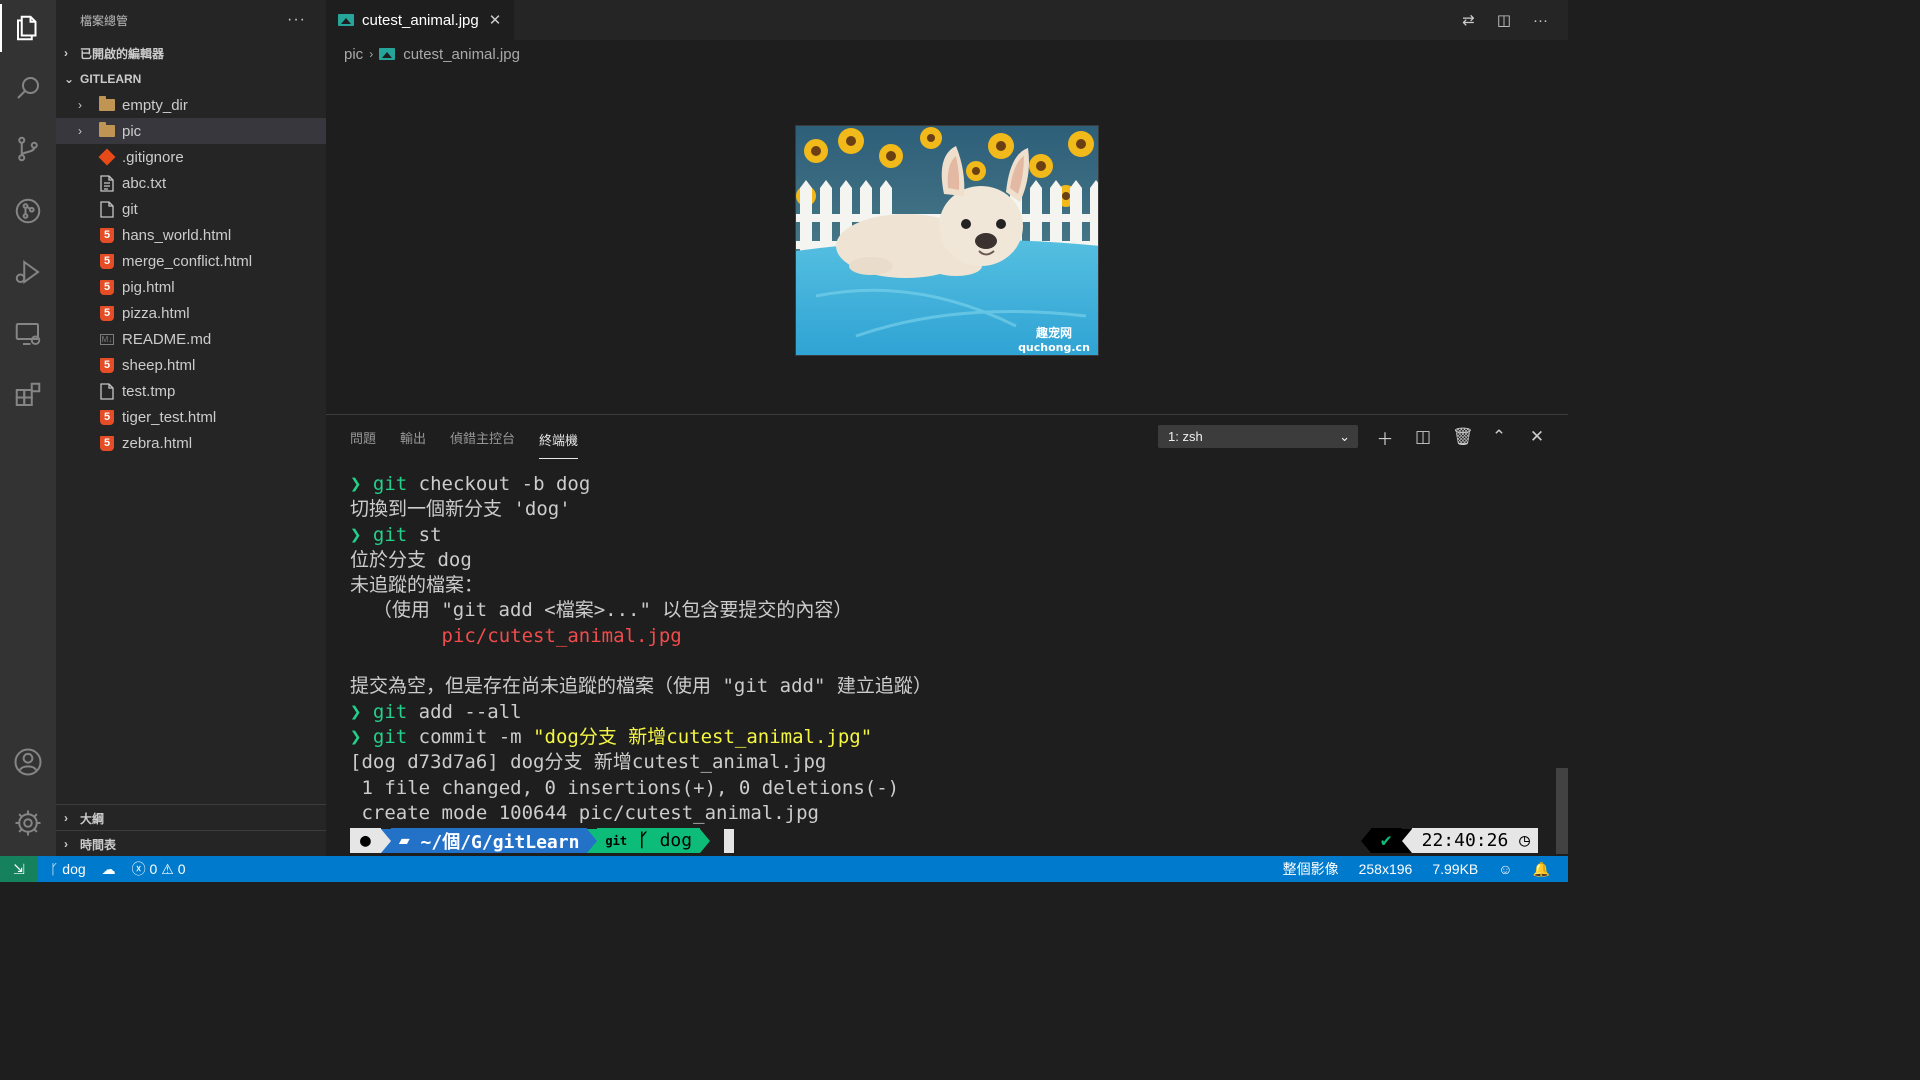  I want to click on bell-icon: 🔔, so click(1541, 869).